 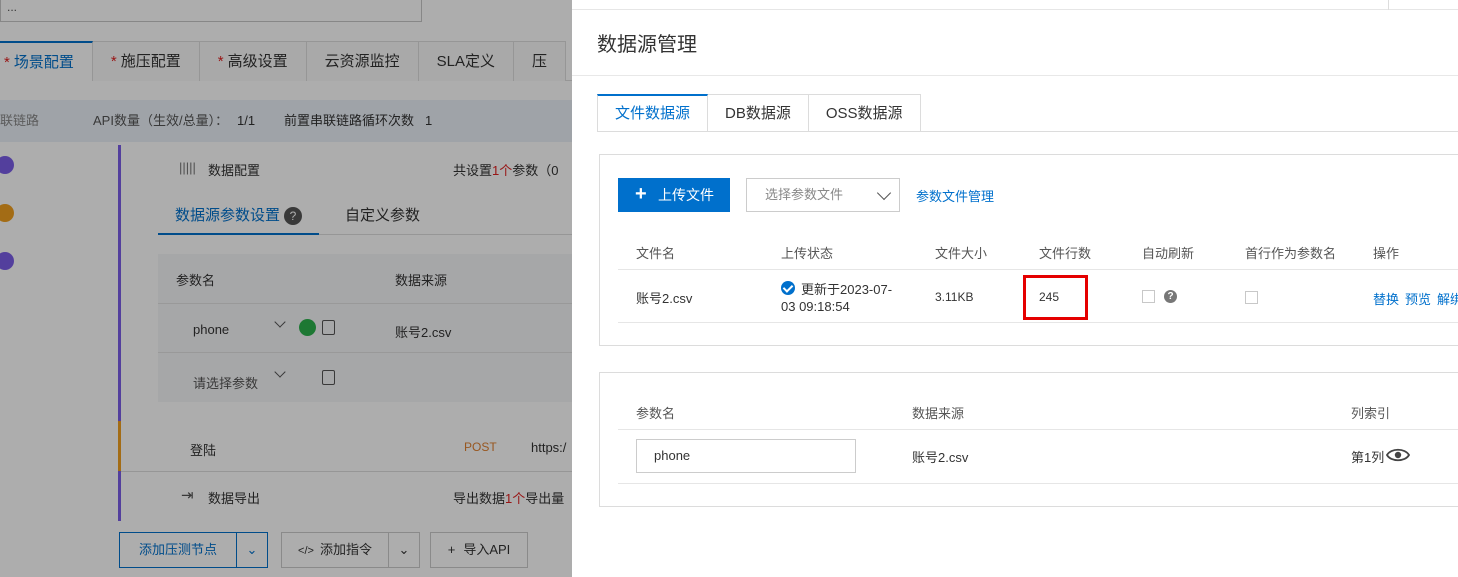 I want to click on tab-db-source: DB数据源, so click(x=758, y=113).